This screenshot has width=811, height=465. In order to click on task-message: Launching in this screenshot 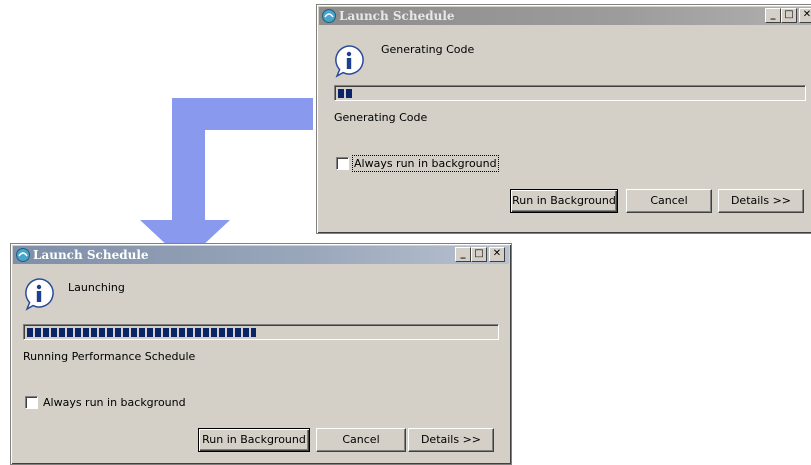, I will do `click(96, 287)`.